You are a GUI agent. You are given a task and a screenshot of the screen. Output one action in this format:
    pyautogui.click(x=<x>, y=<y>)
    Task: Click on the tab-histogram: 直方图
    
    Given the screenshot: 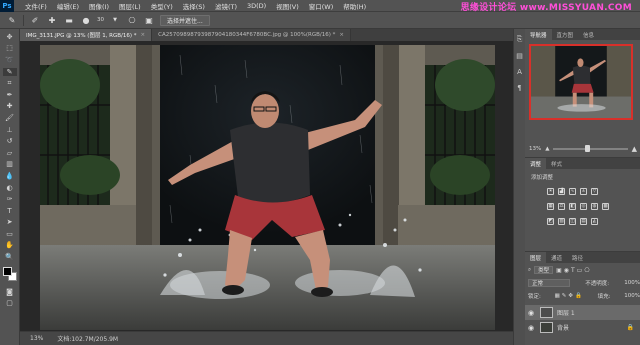 What is the action you would take?
    pyautogui.click(x=565, y=34)
    